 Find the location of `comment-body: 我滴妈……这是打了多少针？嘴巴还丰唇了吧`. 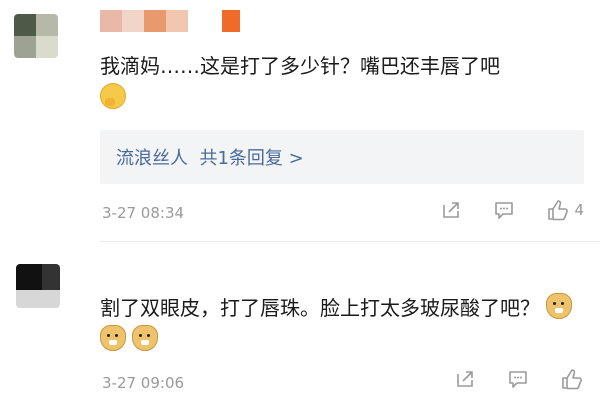

comment-body: 我滴妈……这是打了多少针？嘴巴还丰唇了吧 is located at coordinates (300, 66).